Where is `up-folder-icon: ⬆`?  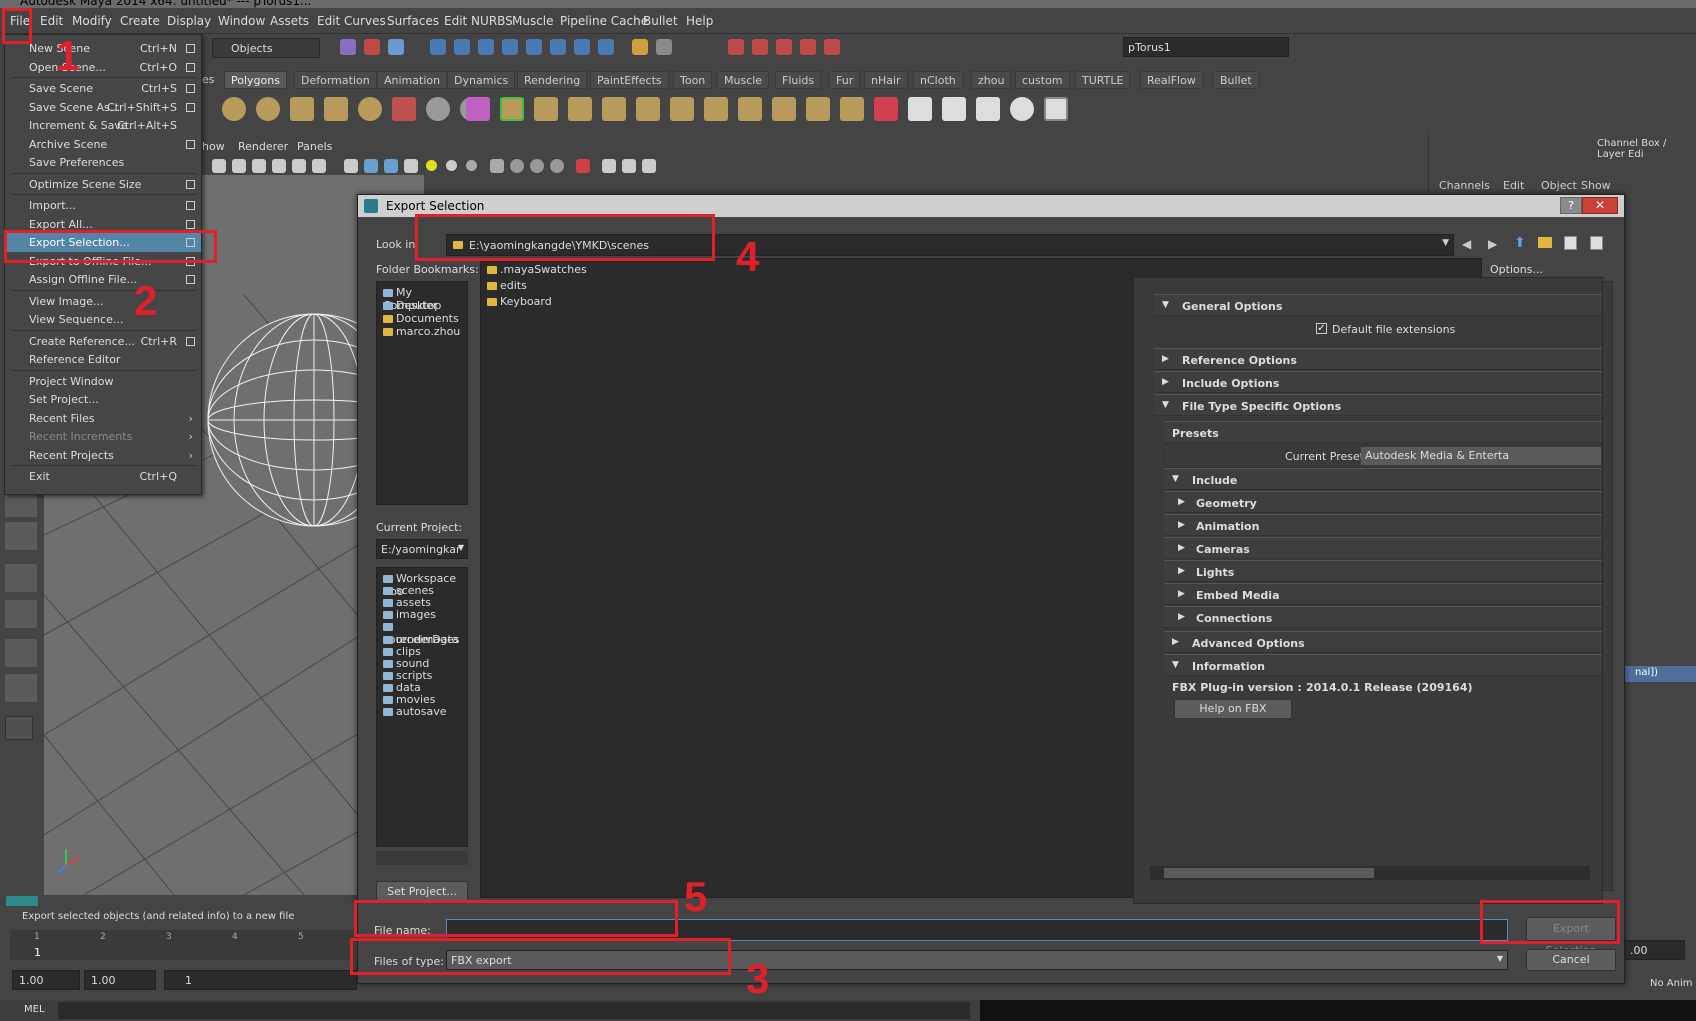 up-folder-icon: ⬆ is located at coordinates (1520, 243).